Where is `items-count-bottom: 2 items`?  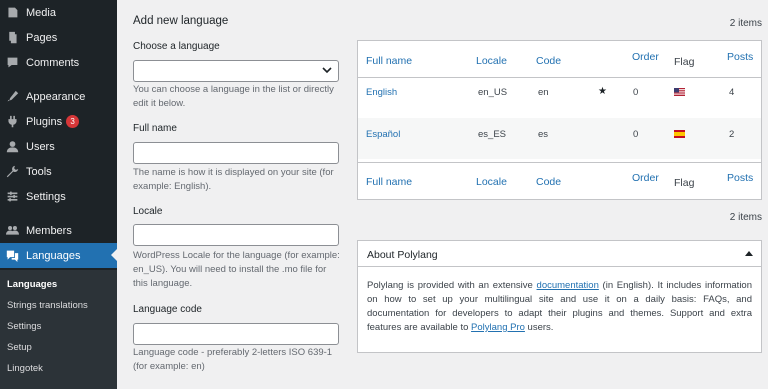 items-count-bottom: 2 items is located at coordinates (745, 217).